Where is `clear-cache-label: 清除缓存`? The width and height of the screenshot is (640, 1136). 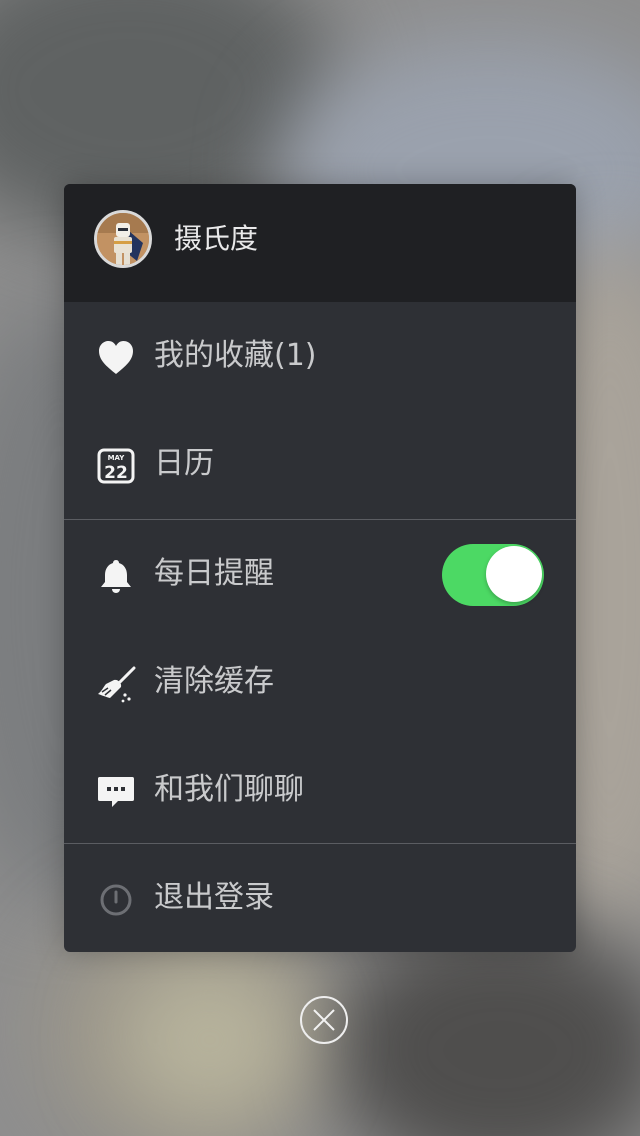
clear-cache-label: 清除缓存 is located at coordinates (214, 681).